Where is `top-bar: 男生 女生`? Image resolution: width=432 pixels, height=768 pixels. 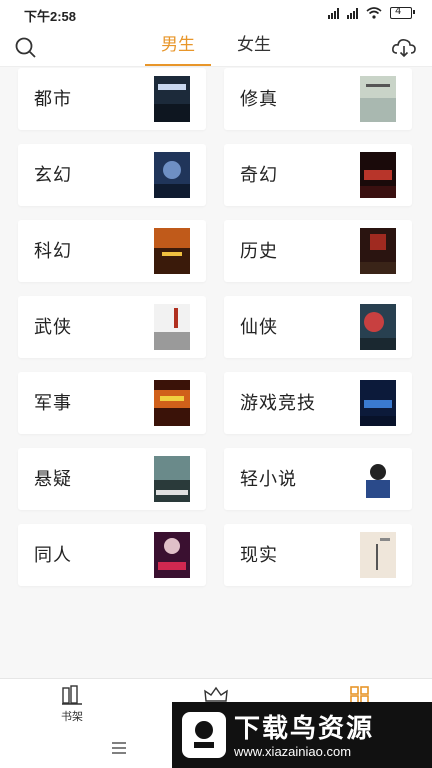 top-bar: 男生 女生 is located at coordinates (216, 47).